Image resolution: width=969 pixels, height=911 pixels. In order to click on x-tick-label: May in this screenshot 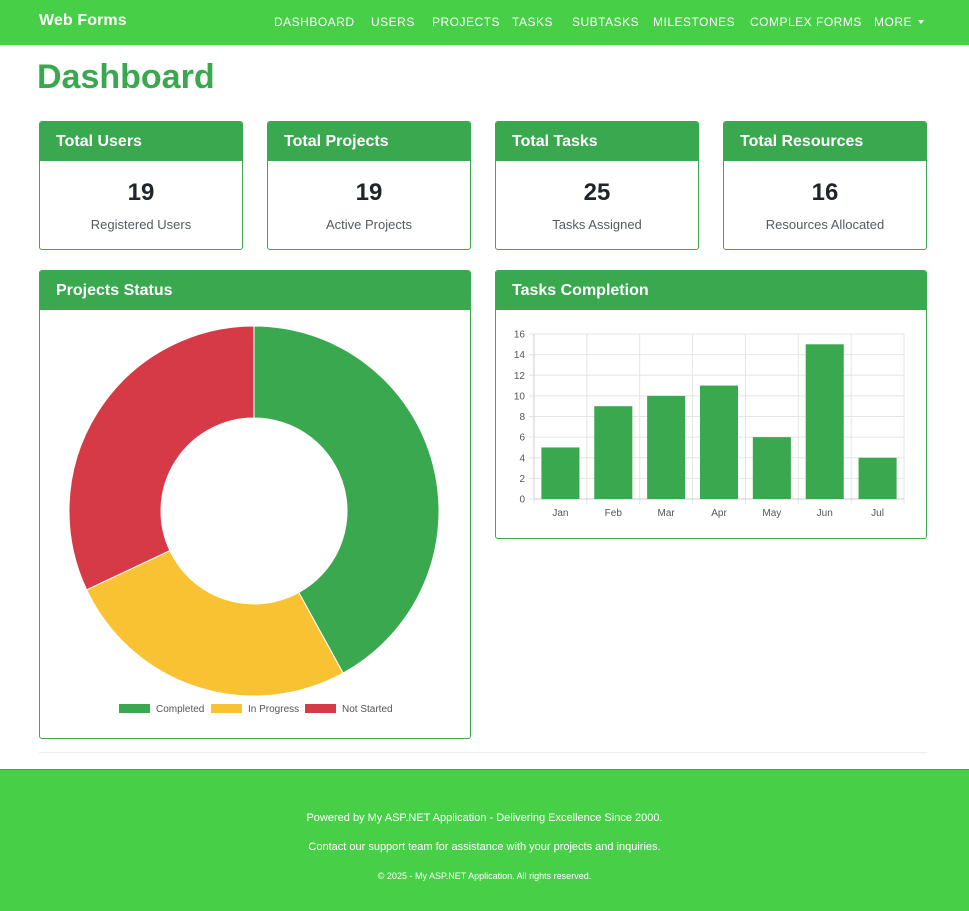, I will do `click(771, 513)`.